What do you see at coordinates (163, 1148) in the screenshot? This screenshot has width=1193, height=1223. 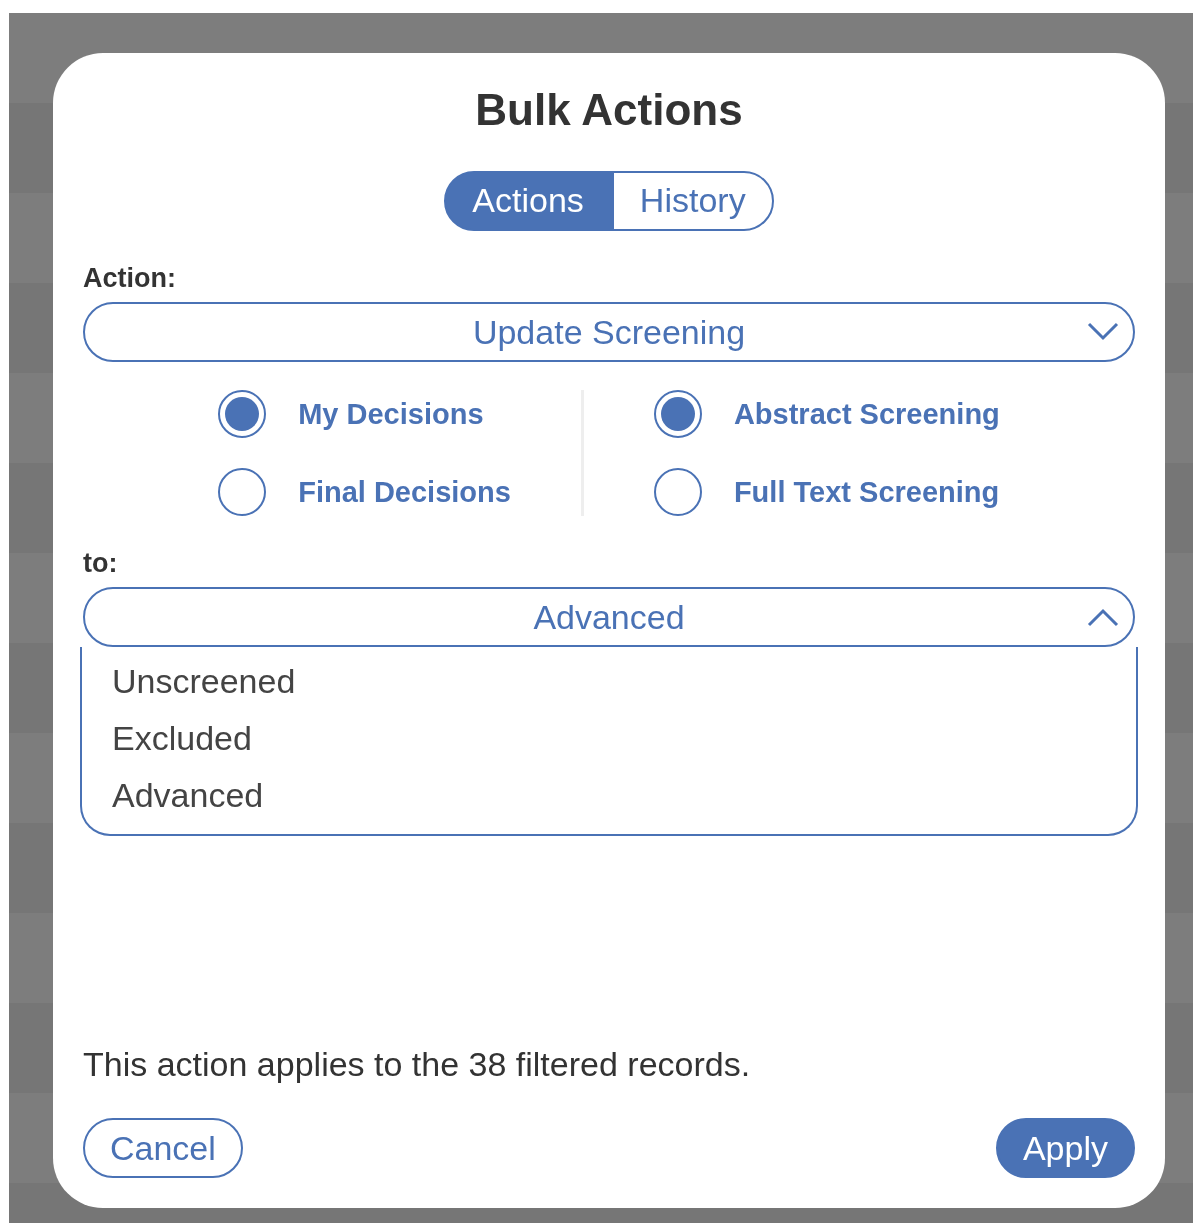 I see `cancel-button: Cancel` at bounding box center [163, 1148].